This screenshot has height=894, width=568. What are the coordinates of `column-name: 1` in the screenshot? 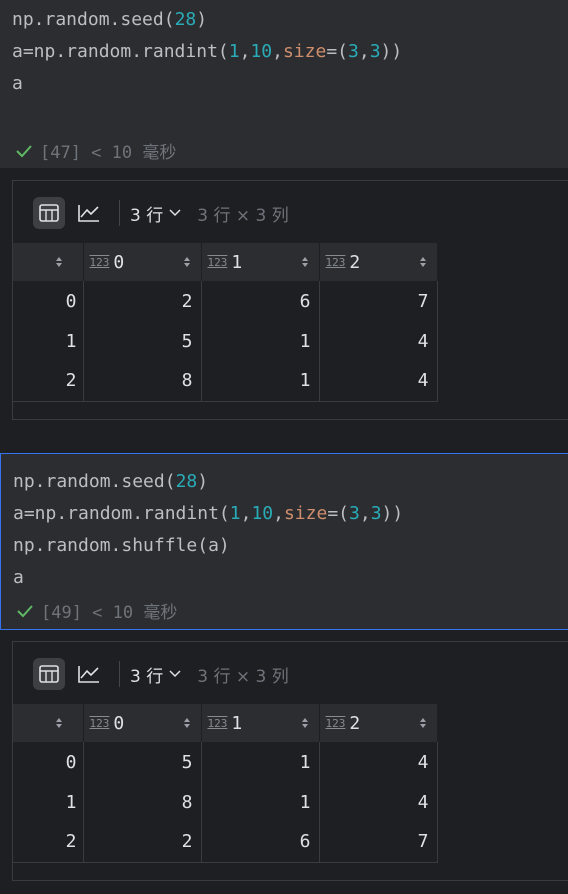 It's located at (237, 262).